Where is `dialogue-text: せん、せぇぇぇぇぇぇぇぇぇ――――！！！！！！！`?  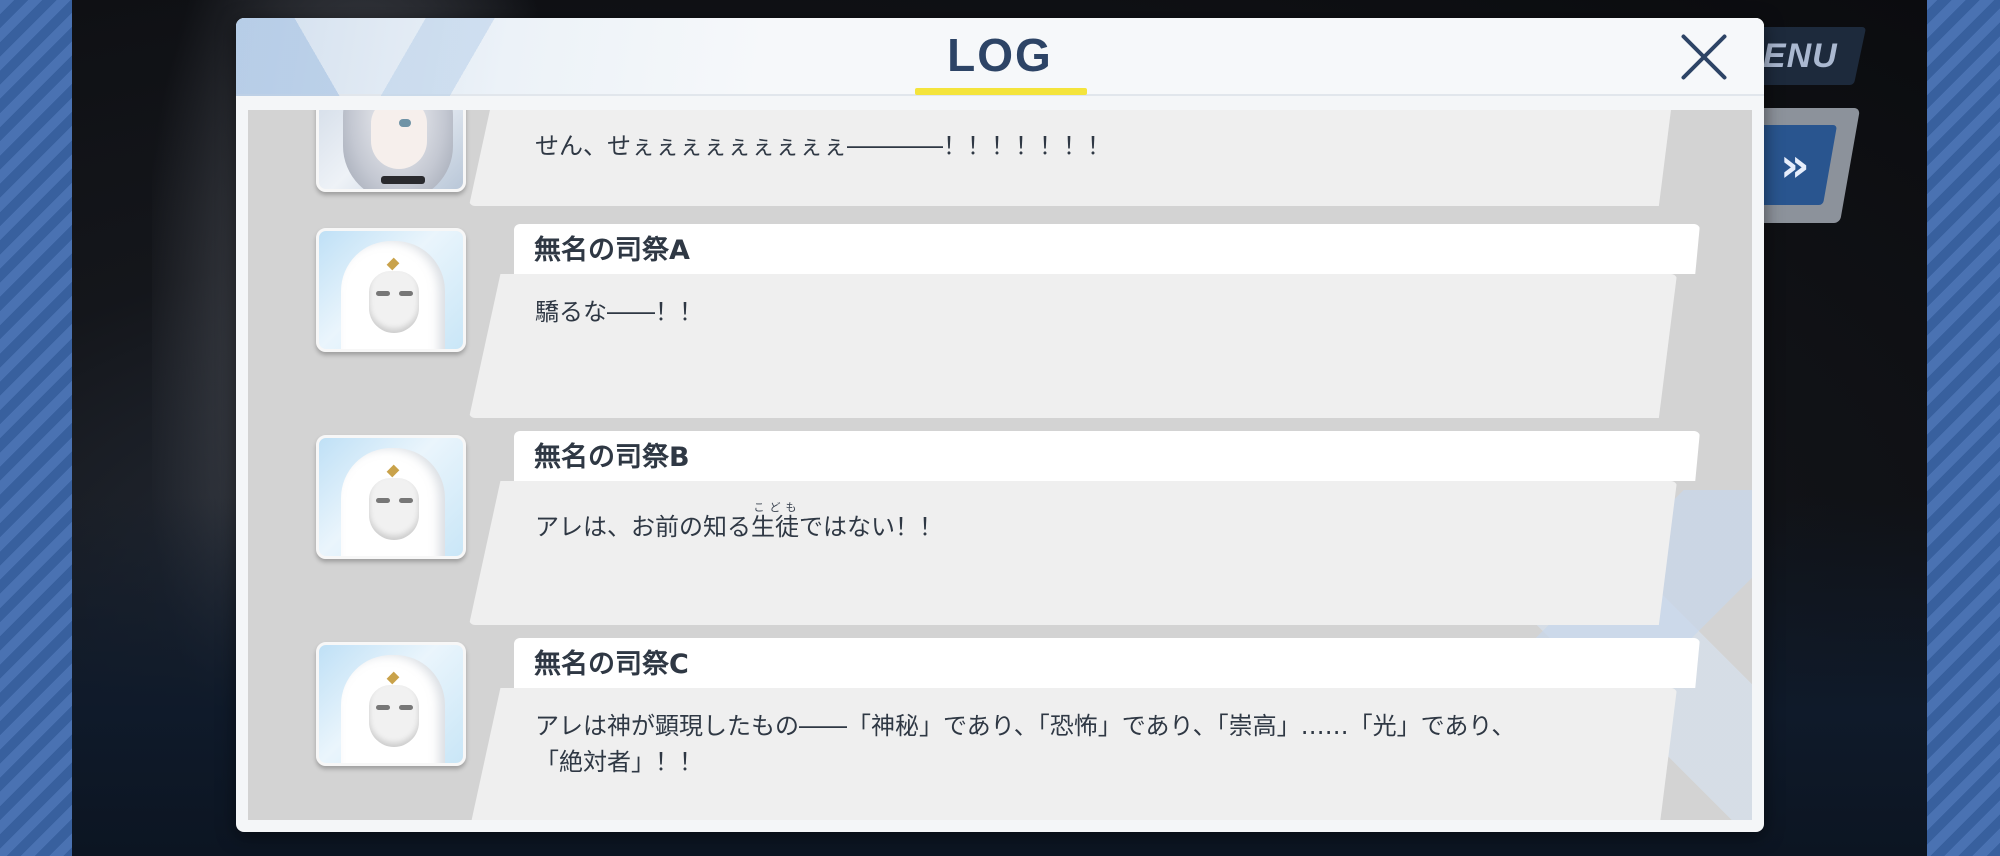
dialogue-text: せん、せぇぇぇぇぇぇぇぇぇ――――！！！！！！！ is located at coordinates (823, 146).